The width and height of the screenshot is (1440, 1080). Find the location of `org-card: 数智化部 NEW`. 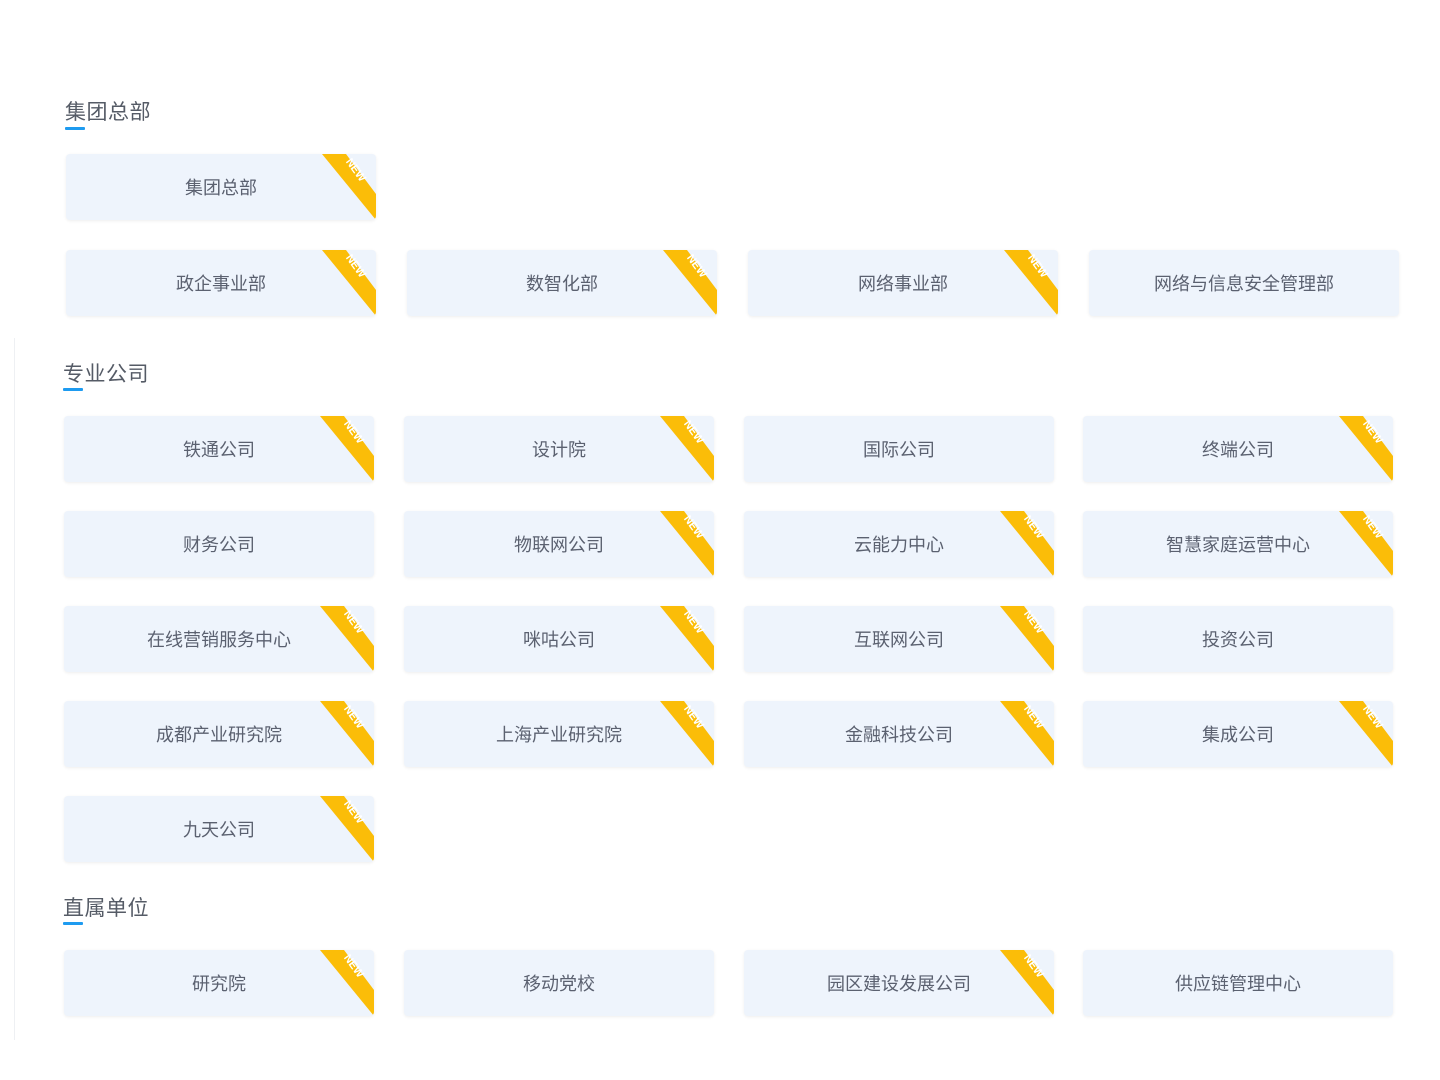

org-card: 数智化部 NEW is located at coordinates (562, 283).